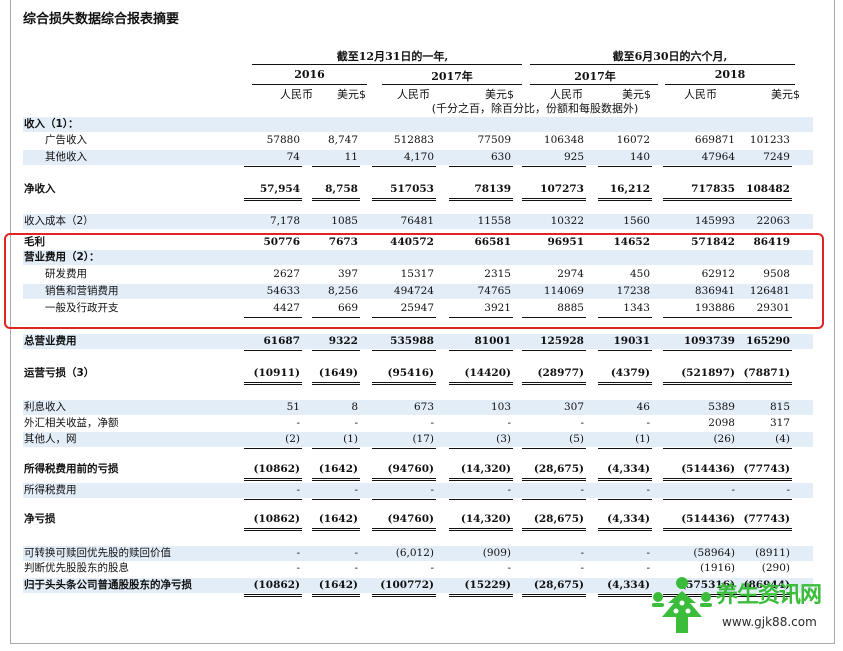  What do you see at coordinates (776, 157) in the screenshot?
I see `cell-value: 7249` at bounding box center [776, 157].